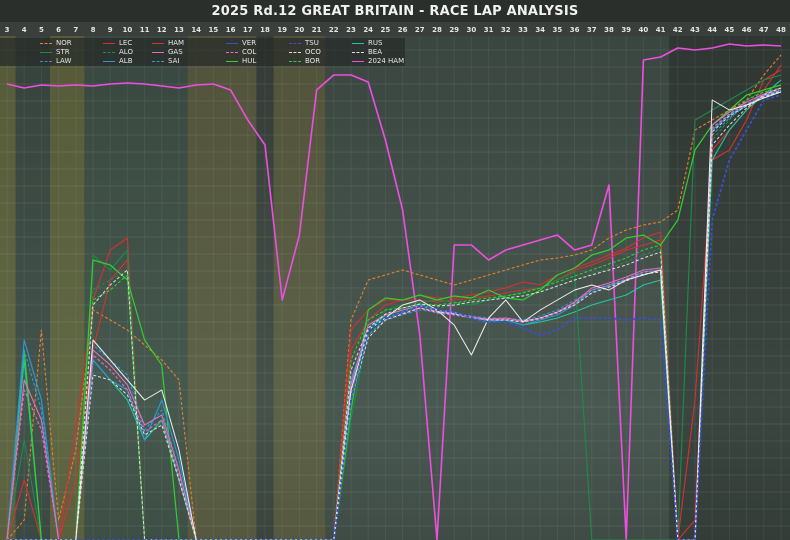 The image size is (790, 540). Describe the element at coordinates (118, 52) in the screenshot. I see `legend-item: ALO` at that location.